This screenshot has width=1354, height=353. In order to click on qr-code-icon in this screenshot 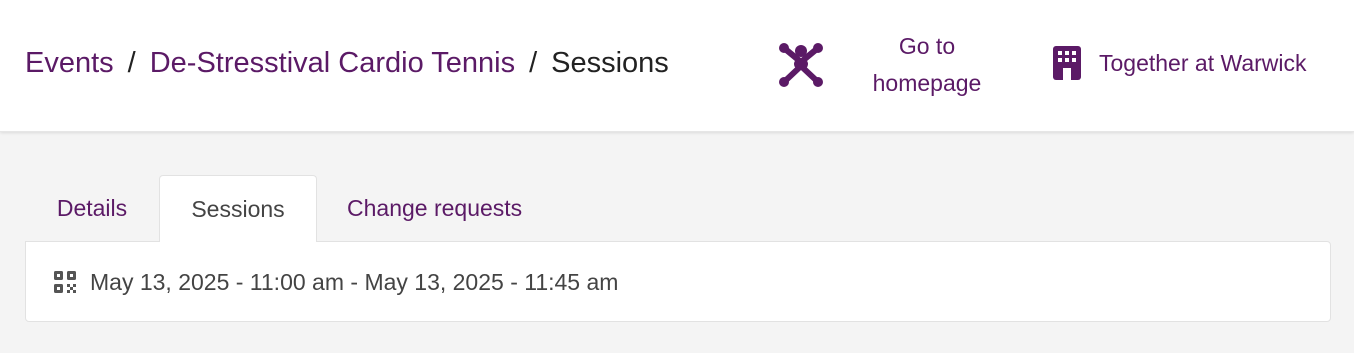, I will do `click(65, 282)`.